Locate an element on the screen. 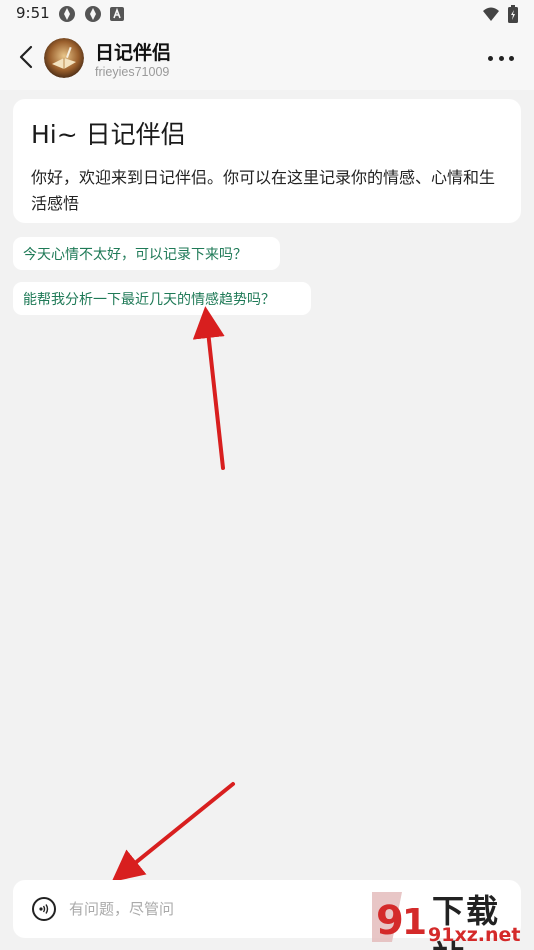 This screenshot has width=534, height=950. welcome-text: 你好，欢迎来到日记伴侣。你可以在这里记录你的情感、心情和生活感悟 is located at coordinates (263, 190).